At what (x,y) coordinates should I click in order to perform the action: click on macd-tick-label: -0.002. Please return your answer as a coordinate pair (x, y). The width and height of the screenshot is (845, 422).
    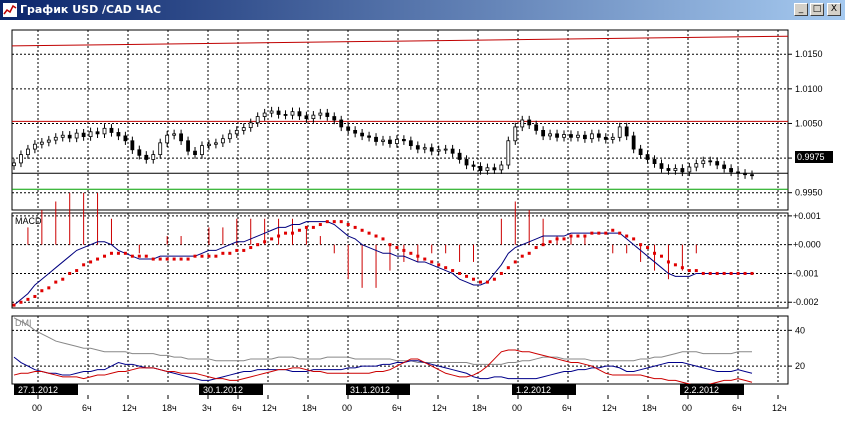
    Looking at the image, I should click on (806, 302).